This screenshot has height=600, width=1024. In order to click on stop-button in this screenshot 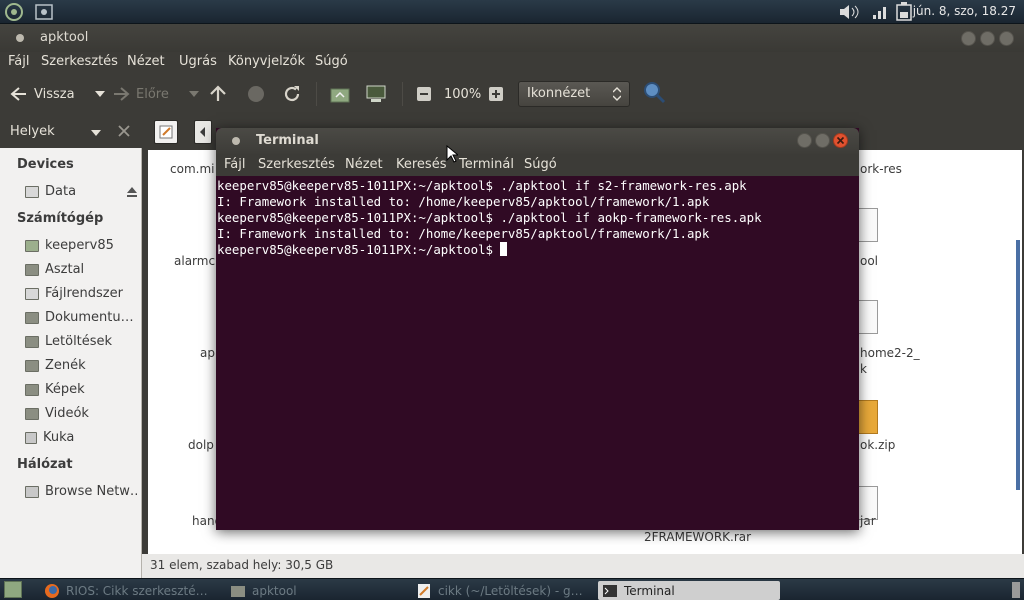, I will do `click(256, 94)`.